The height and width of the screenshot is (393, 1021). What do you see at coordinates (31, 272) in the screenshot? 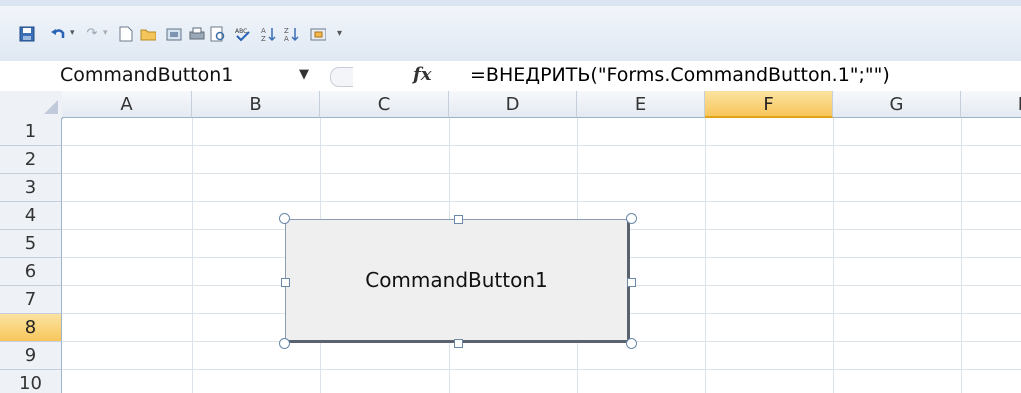
I see `row-header-6: 6` at bounding box center [31, 272].